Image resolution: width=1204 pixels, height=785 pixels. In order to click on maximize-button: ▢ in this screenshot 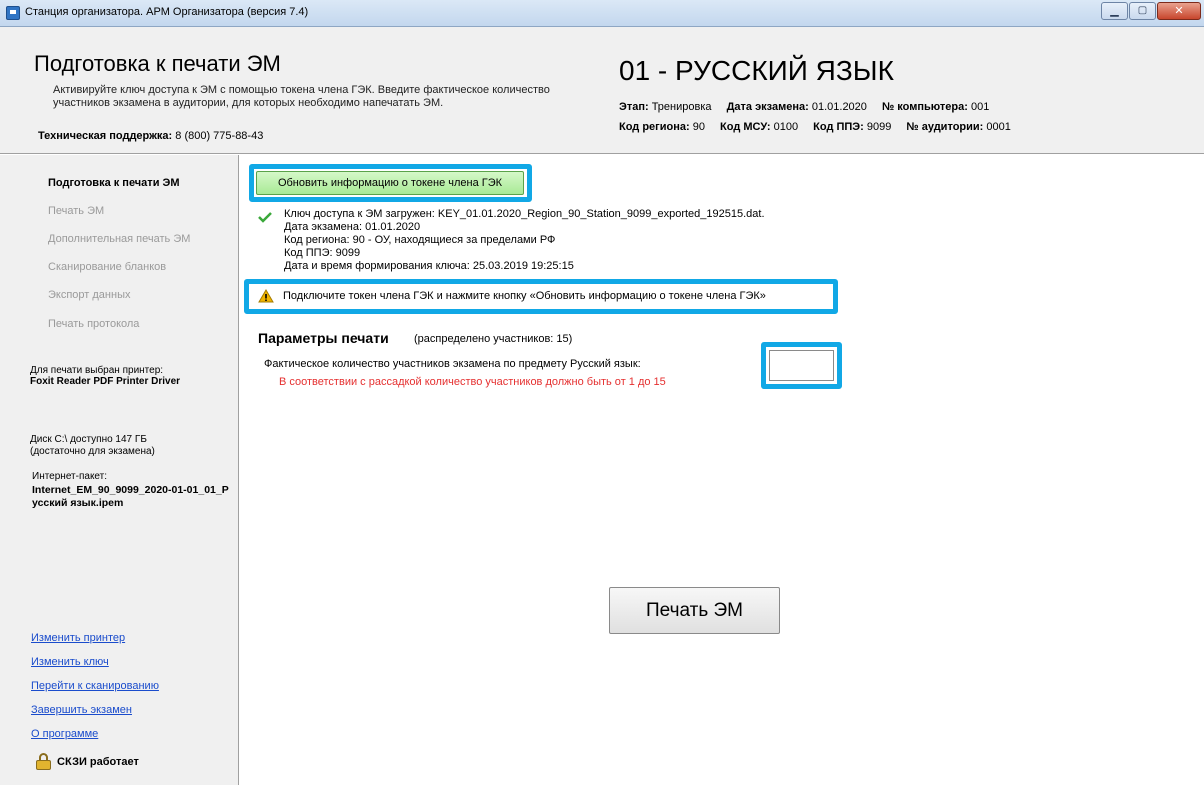, I will do `click(1142, 11)`.